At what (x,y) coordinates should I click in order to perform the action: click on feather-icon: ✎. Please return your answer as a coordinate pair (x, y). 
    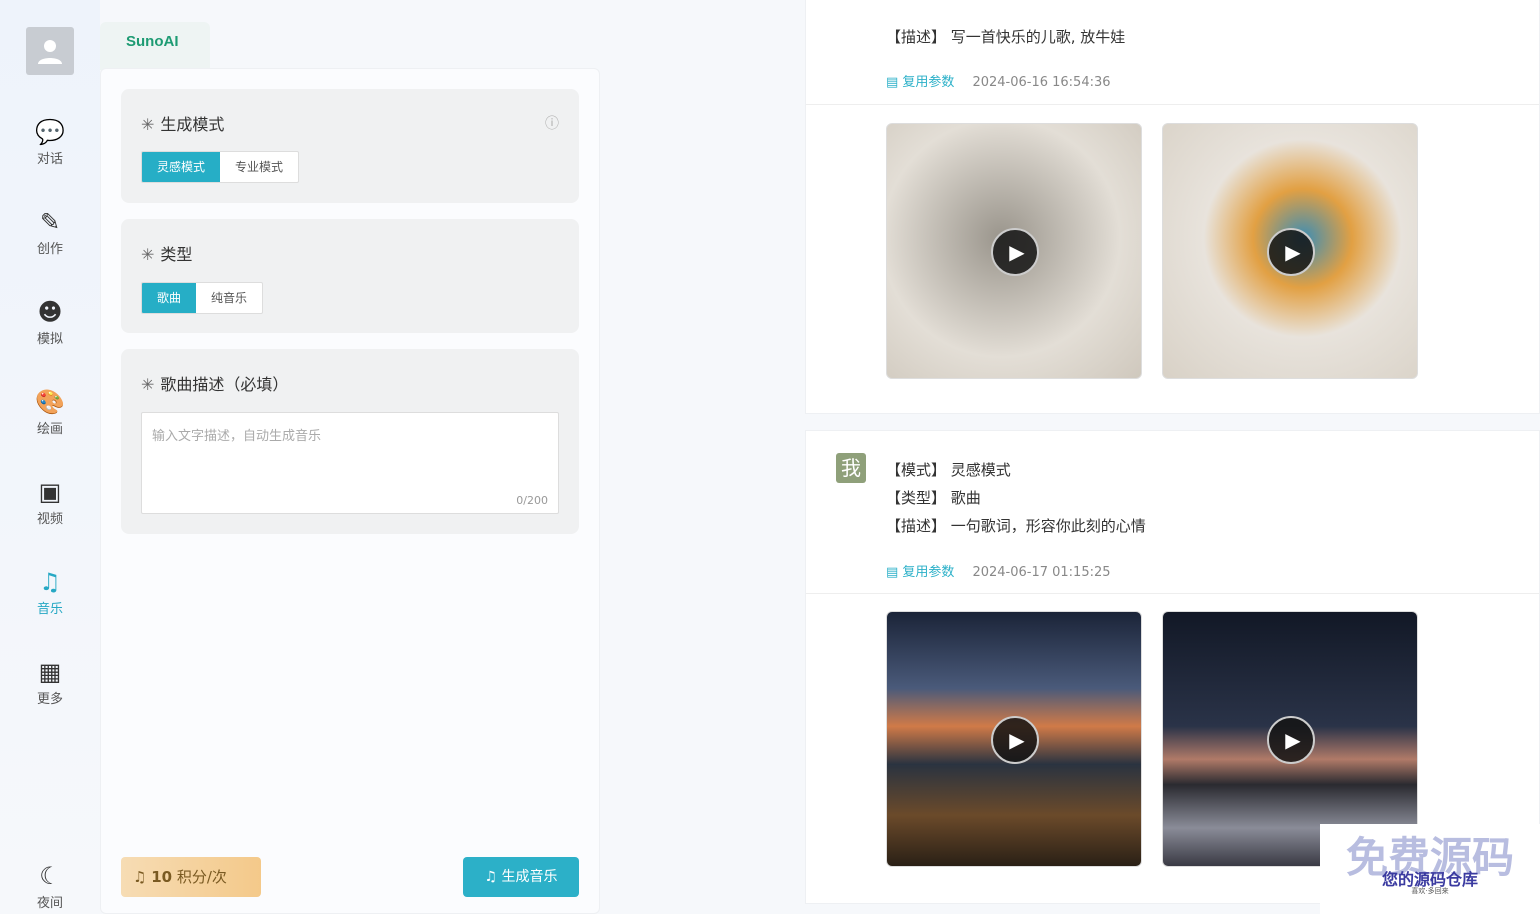
    Looking at the image, I should click on (50, 222).